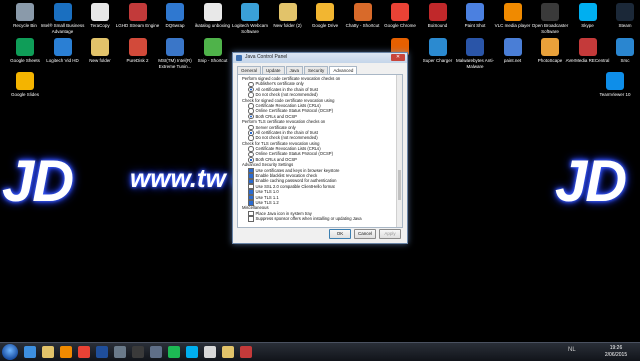 The width and height of the screenshot is (640, 361). Describe the element at coordinates (275, 127) in the screenshot. I see `setting-label: Server certificate only` at that location.